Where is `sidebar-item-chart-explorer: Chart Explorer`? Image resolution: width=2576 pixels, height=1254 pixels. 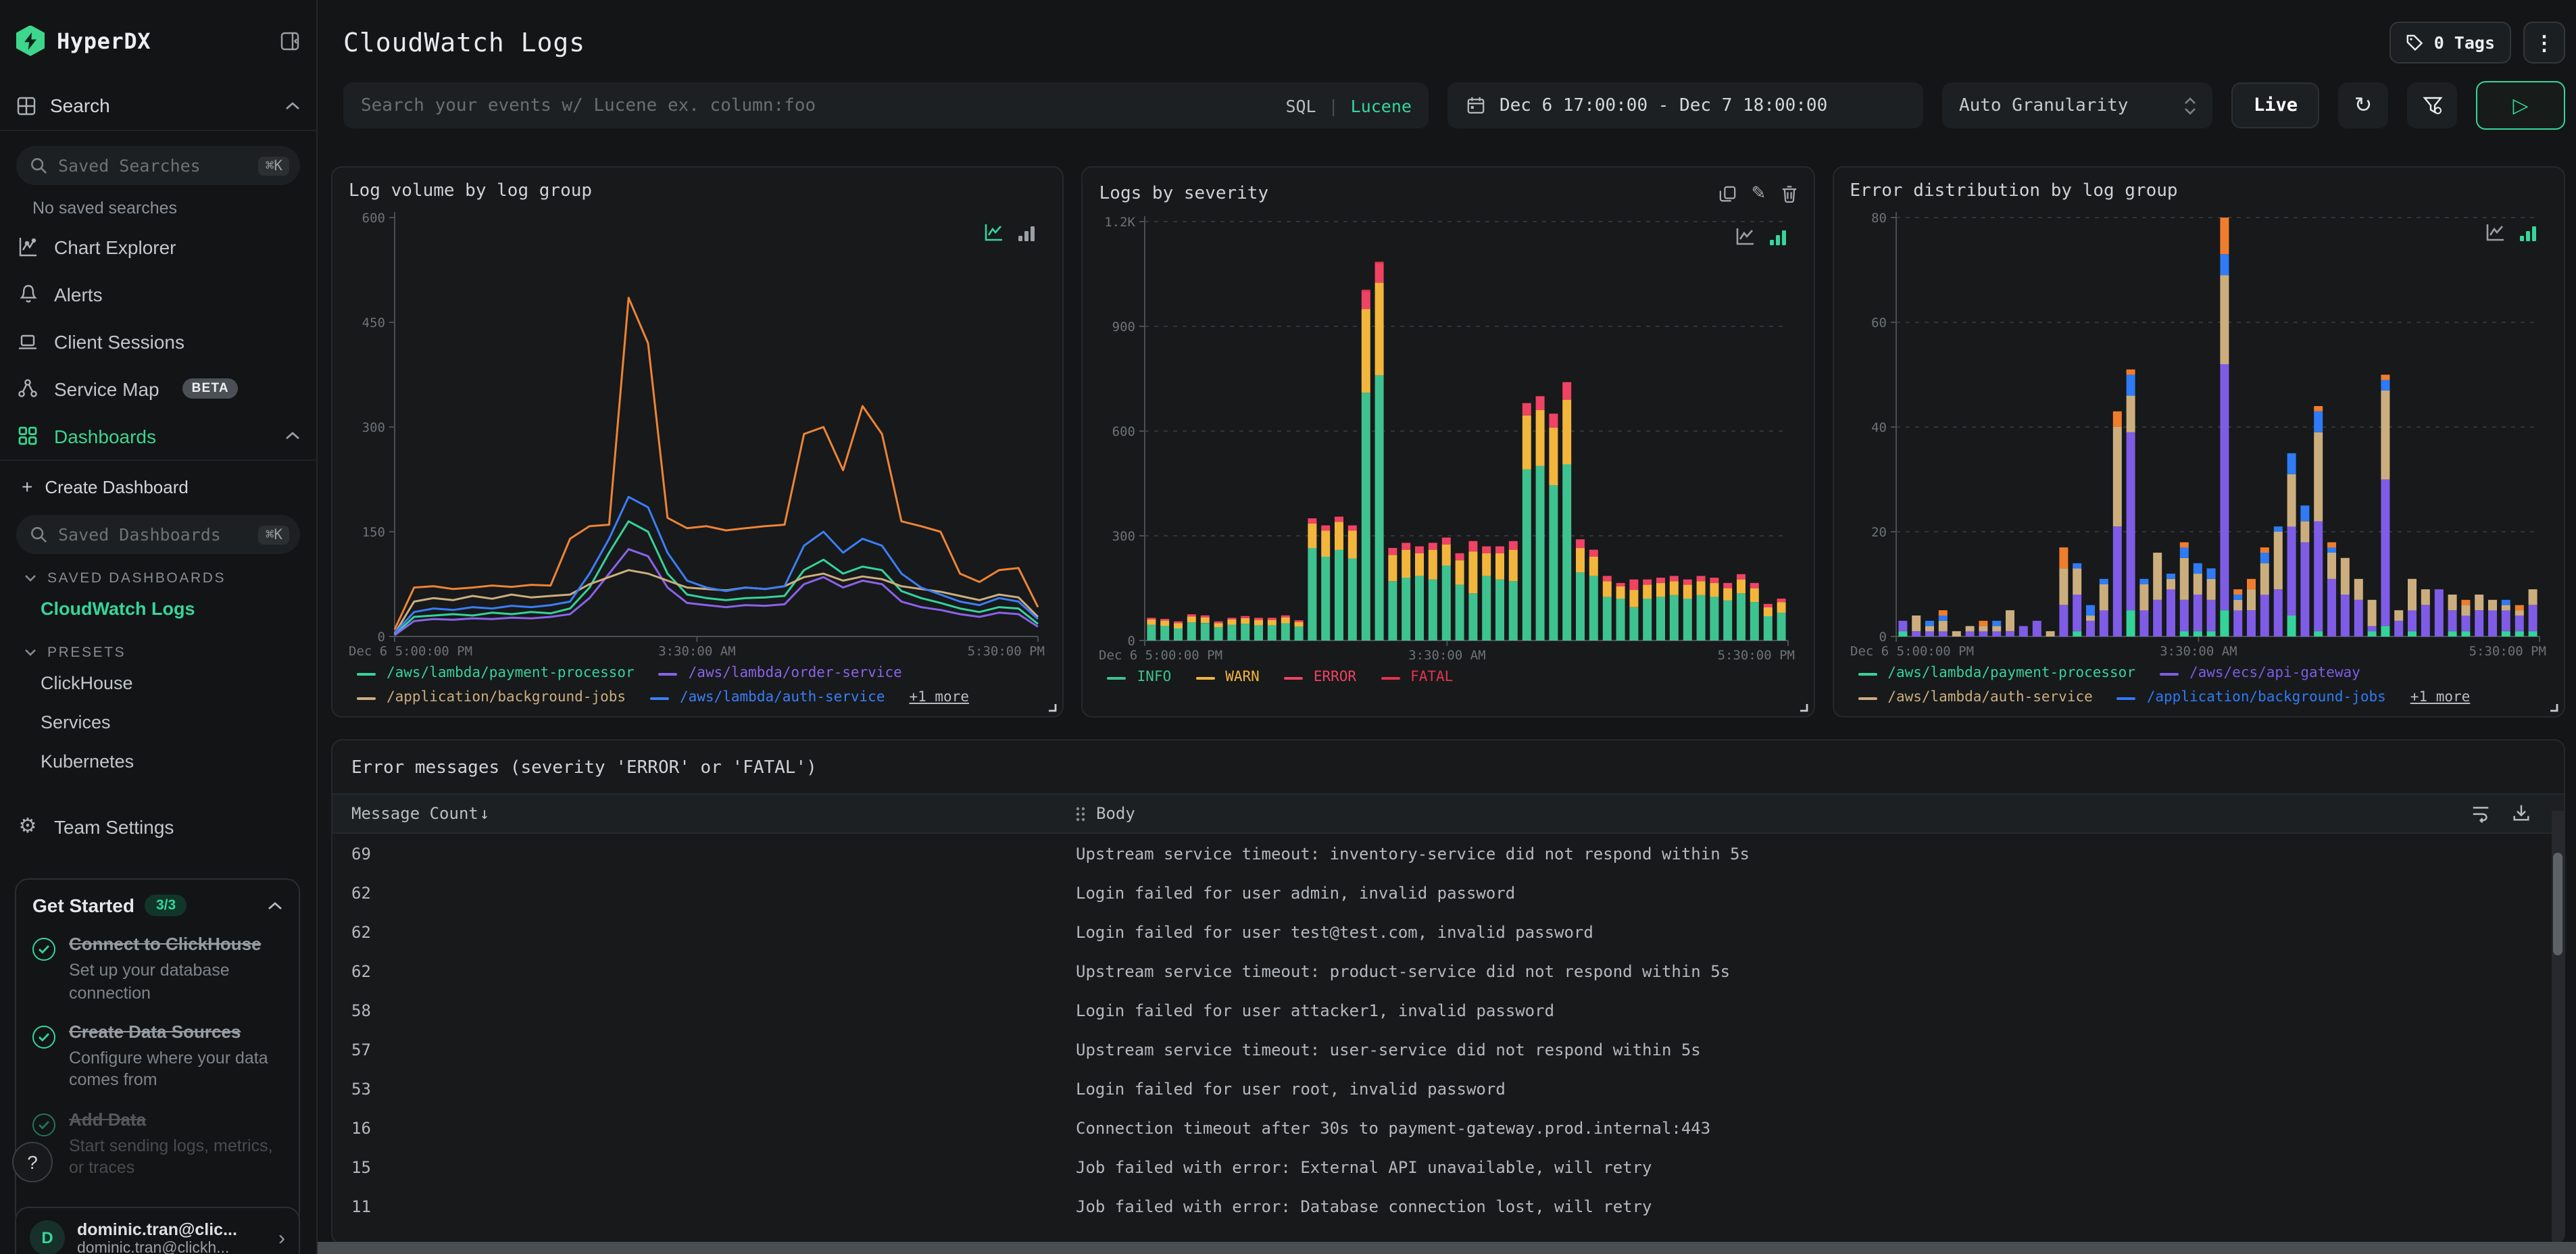 sidebar-item-chart-explorer: Chart Explorer is located at coordinates (158, 246).